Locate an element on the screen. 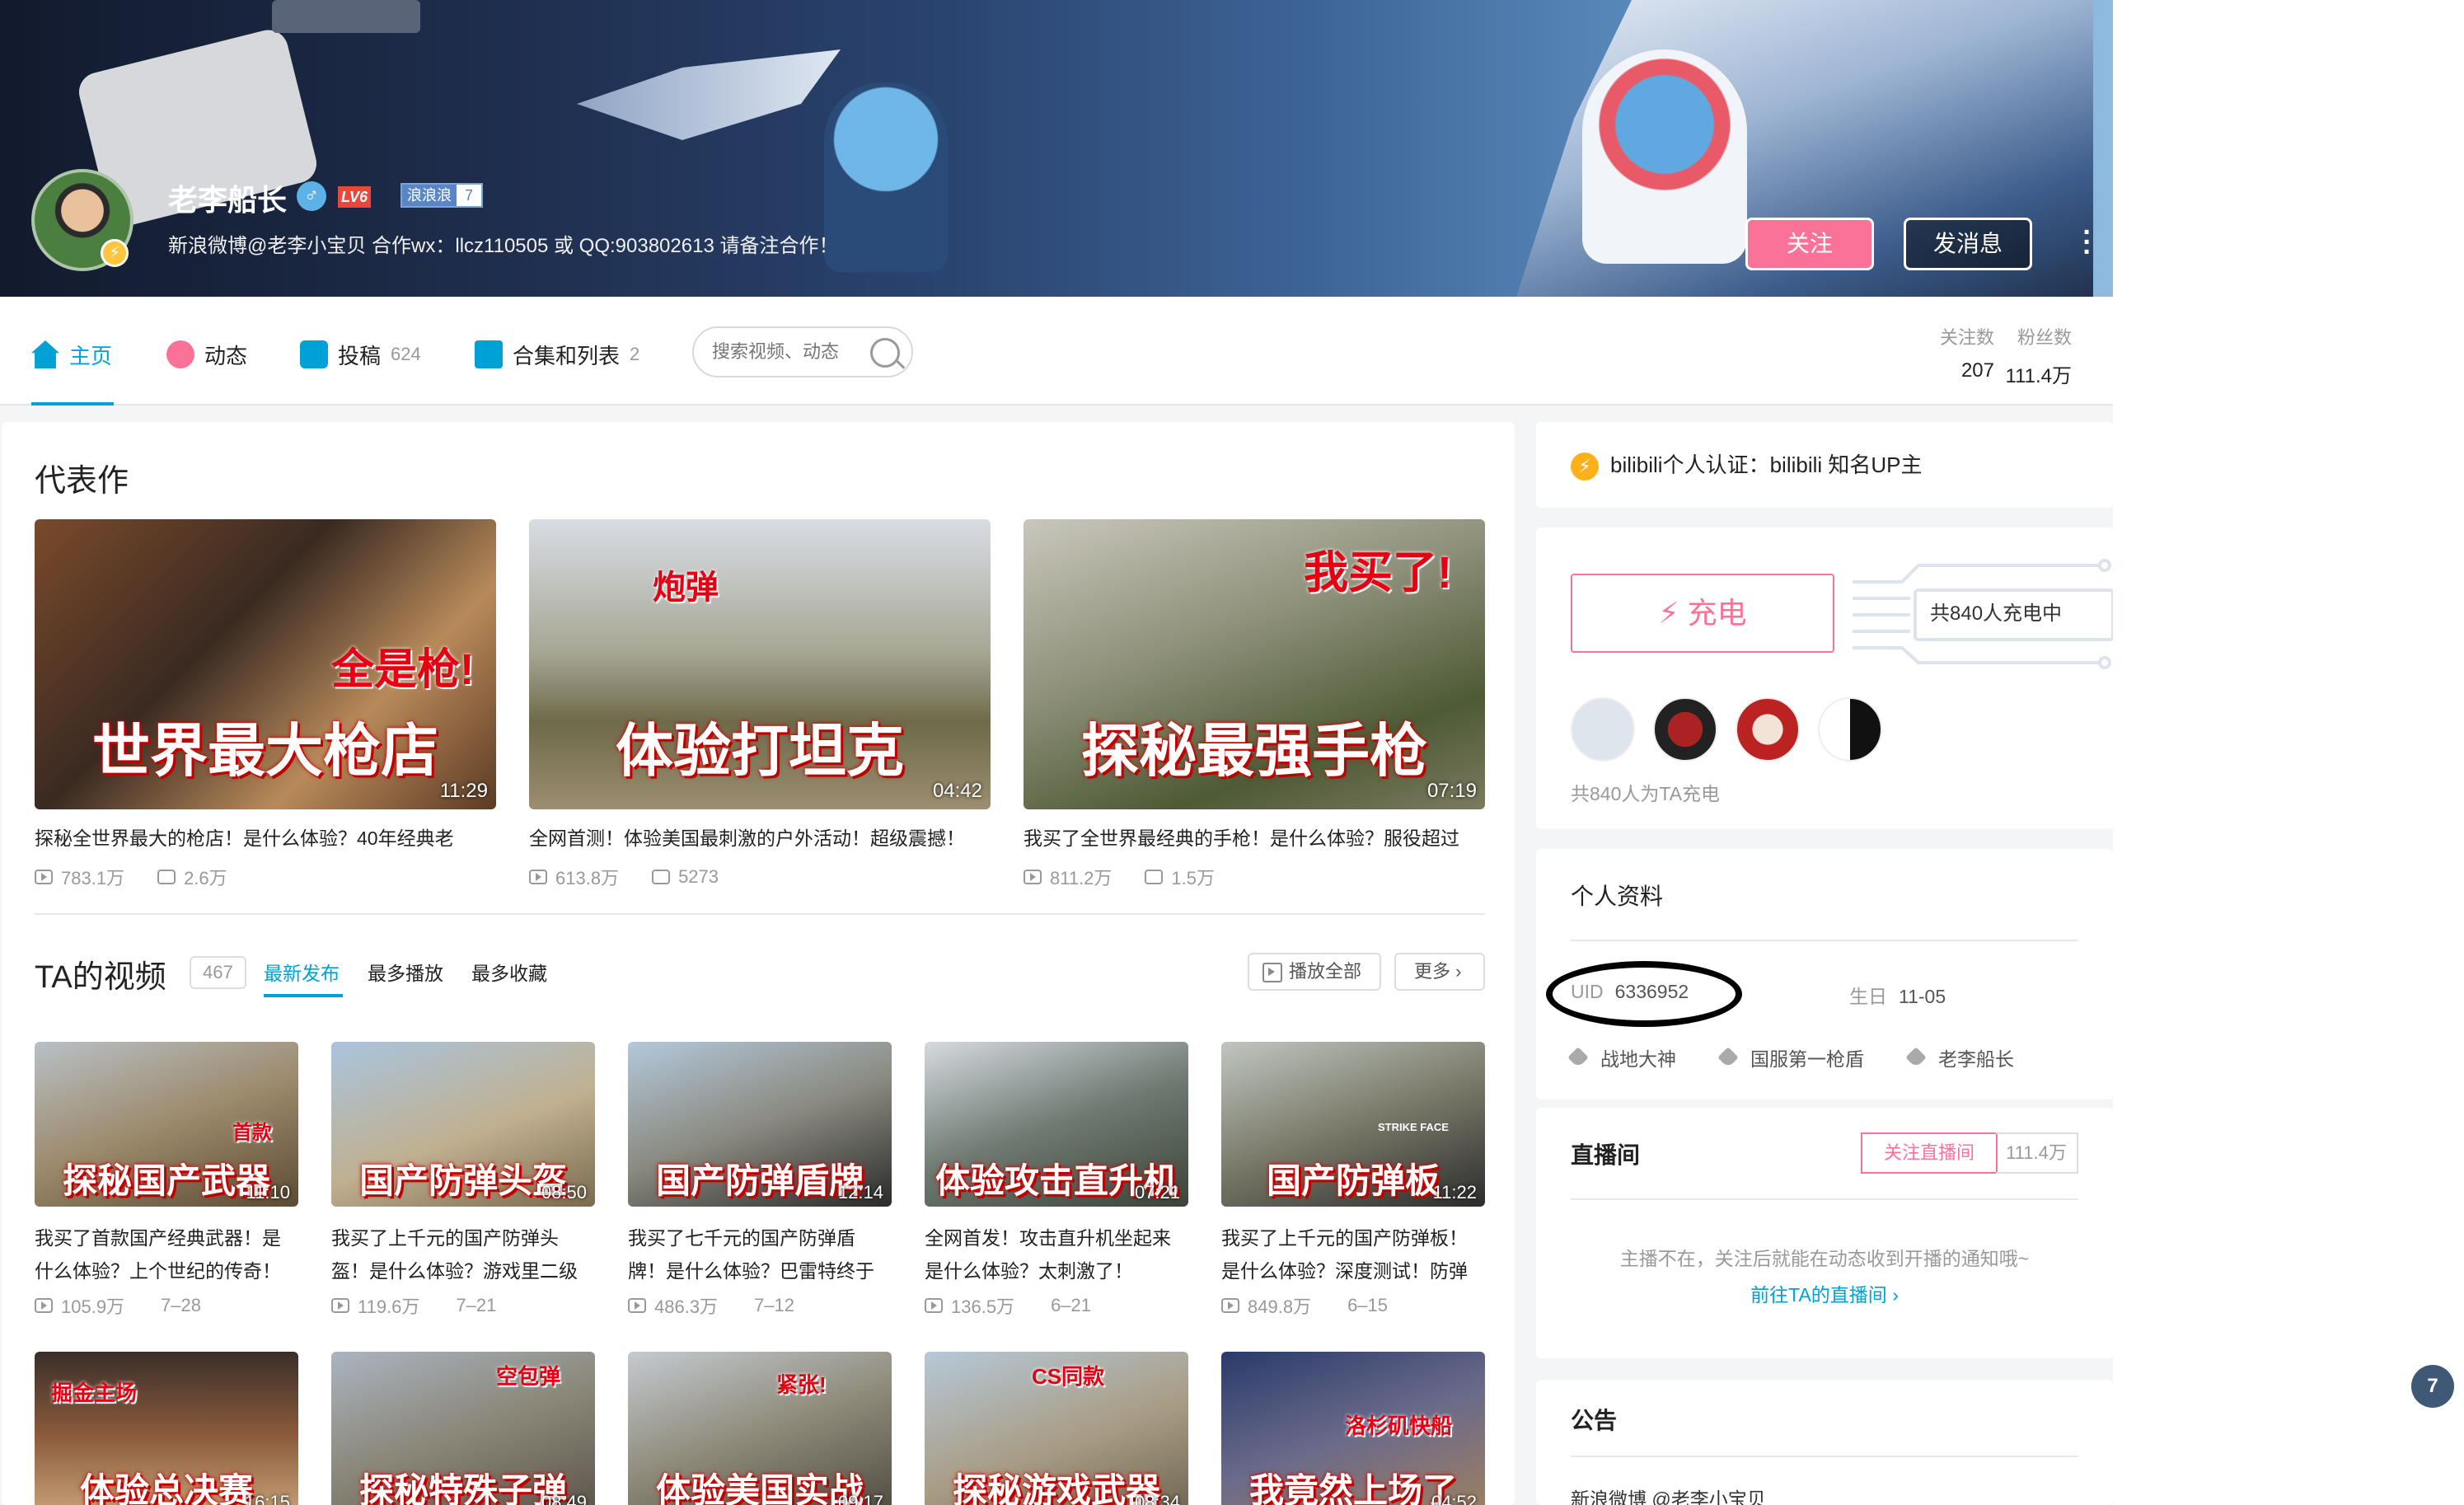  profile-tag: 国服第一枪盾 is located at coordinates (1790, 1057).